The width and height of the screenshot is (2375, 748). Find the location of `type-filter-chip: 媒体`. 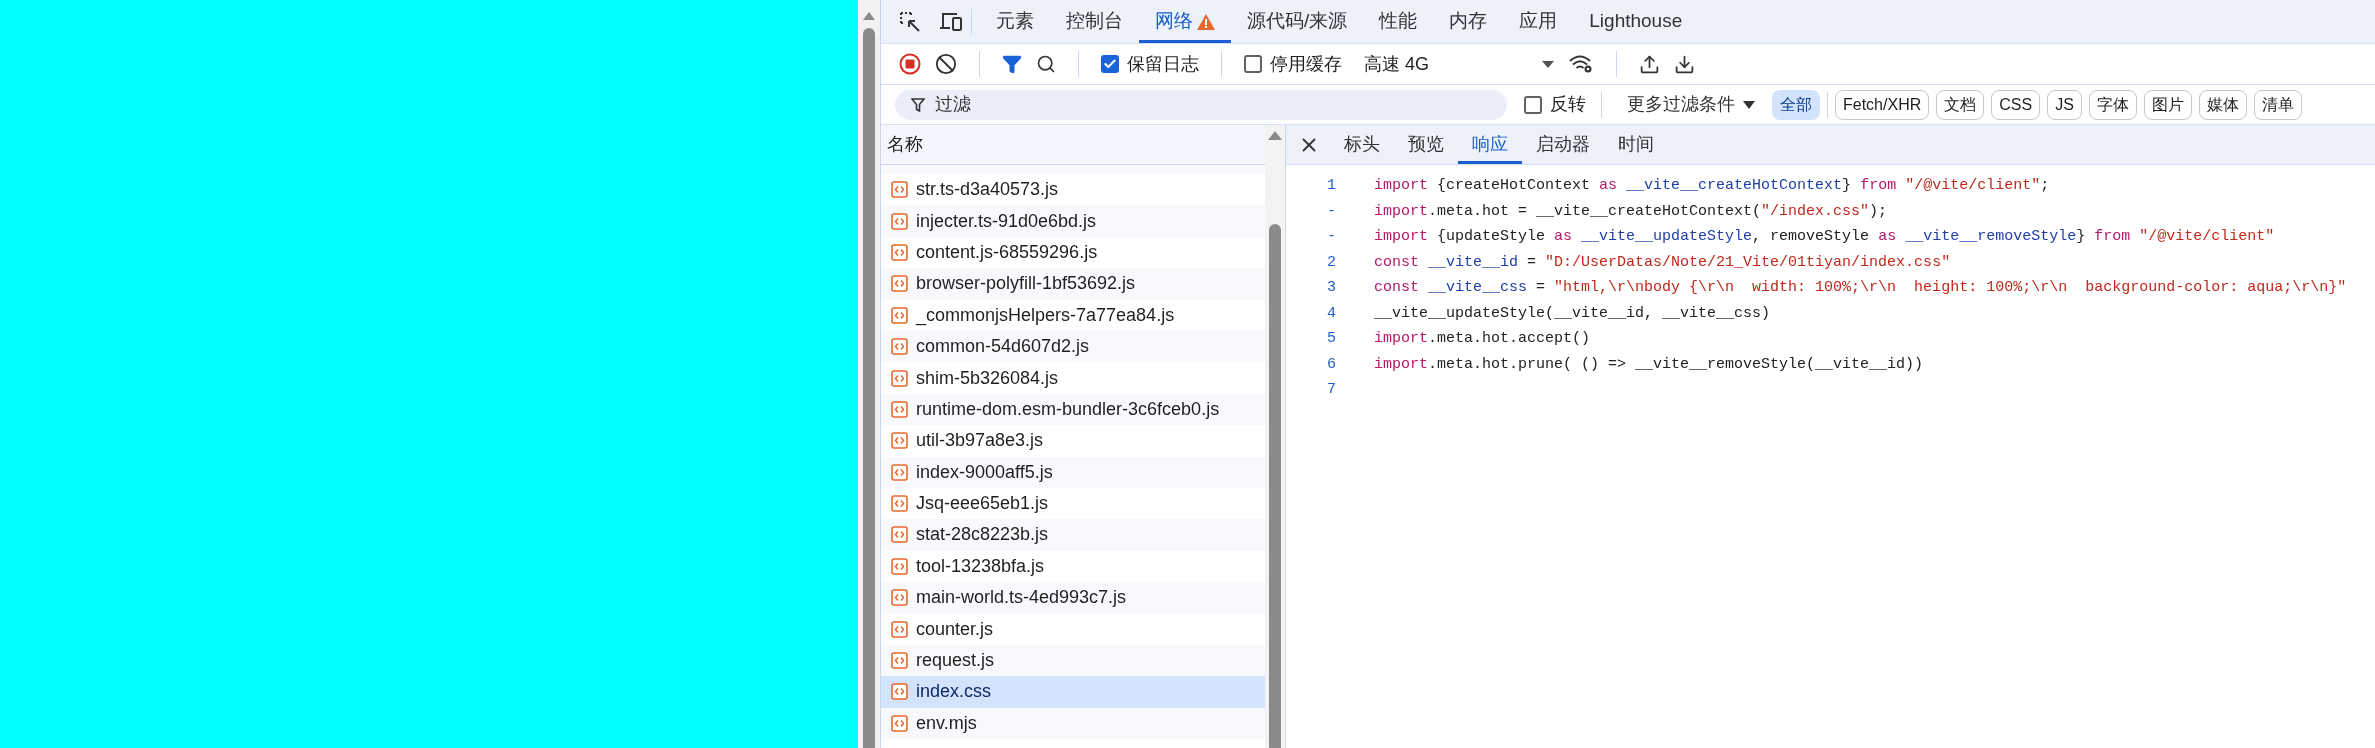

type-filter-chip: 媒体 is located at coordinates (2222, 104).